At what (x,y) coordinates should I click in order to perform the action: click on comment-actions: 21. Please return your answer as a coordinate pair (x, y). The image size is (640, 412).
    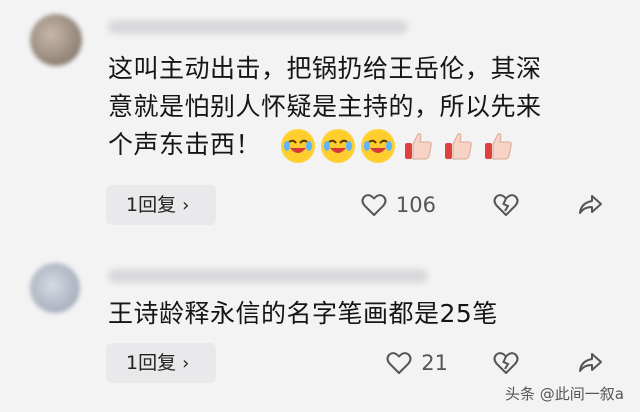
    Looking at the image, I should click on (494, 363).